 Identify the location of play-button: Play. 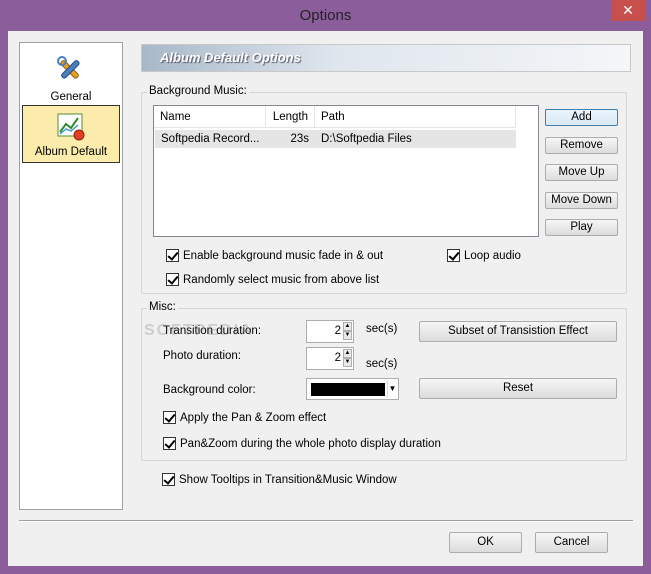
(581, 227).